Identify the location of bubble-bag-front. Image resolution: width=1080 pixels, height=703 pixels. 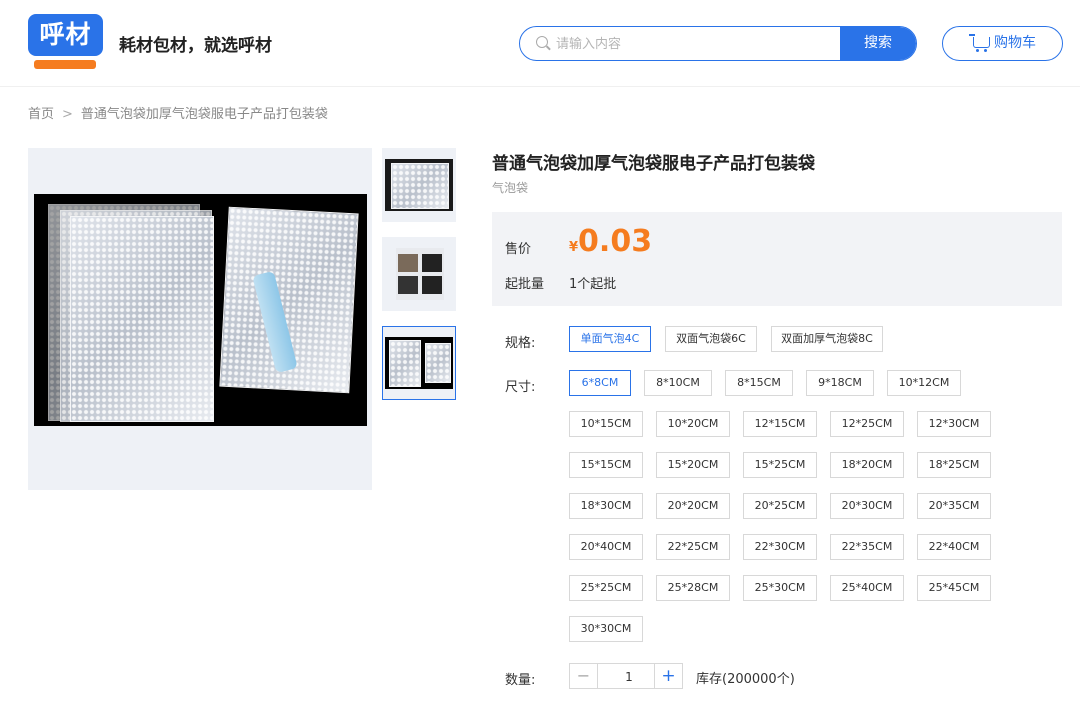
(142, 319).